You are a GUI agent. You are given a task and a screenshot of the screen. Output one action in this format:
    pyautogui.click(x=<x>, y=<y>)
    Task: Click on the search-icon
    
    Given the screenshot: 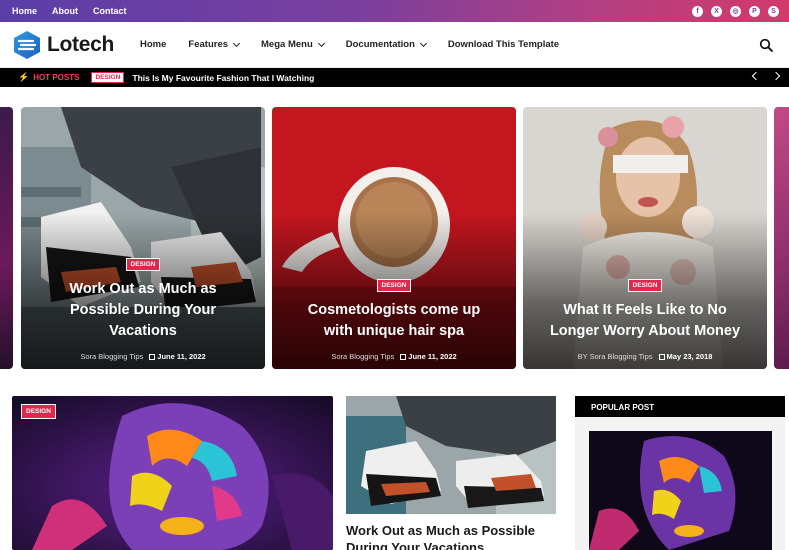 What is the action you would take?
    pyautogui.click(x=766, y=45)
    